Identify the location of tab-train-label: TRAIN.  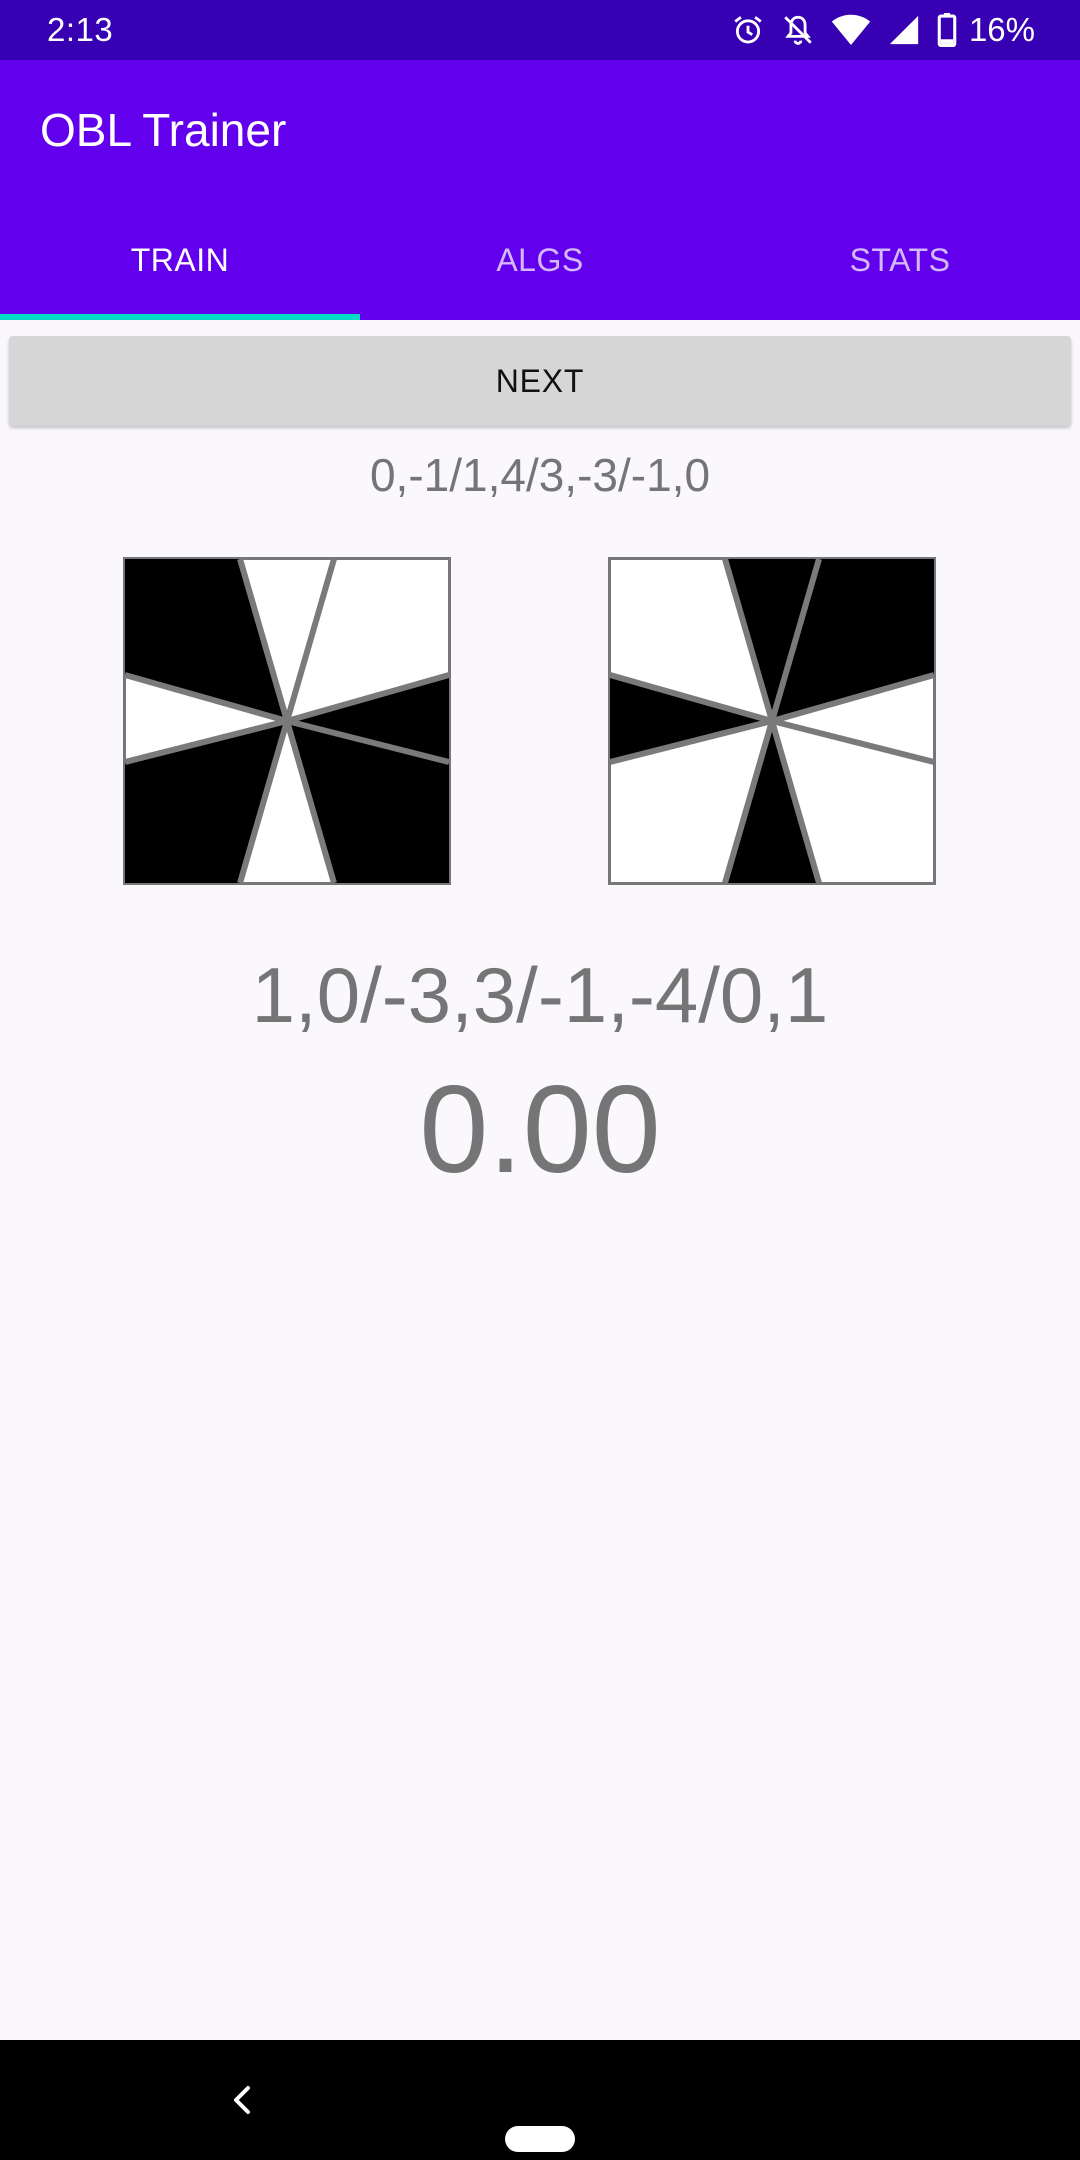
(180, 259).